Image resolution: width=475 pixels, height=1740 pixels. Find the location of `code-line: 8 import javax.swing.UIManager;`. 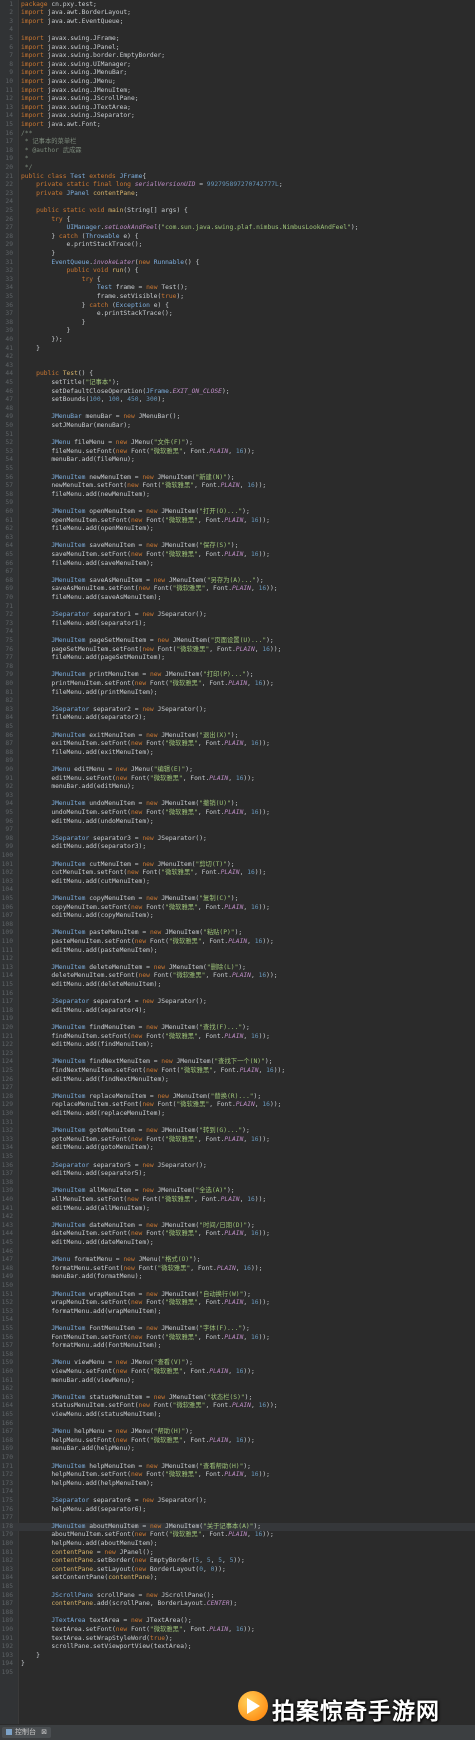

code-line: 8 import javax.swing.UIManager; is located at coordinates (237, 65).